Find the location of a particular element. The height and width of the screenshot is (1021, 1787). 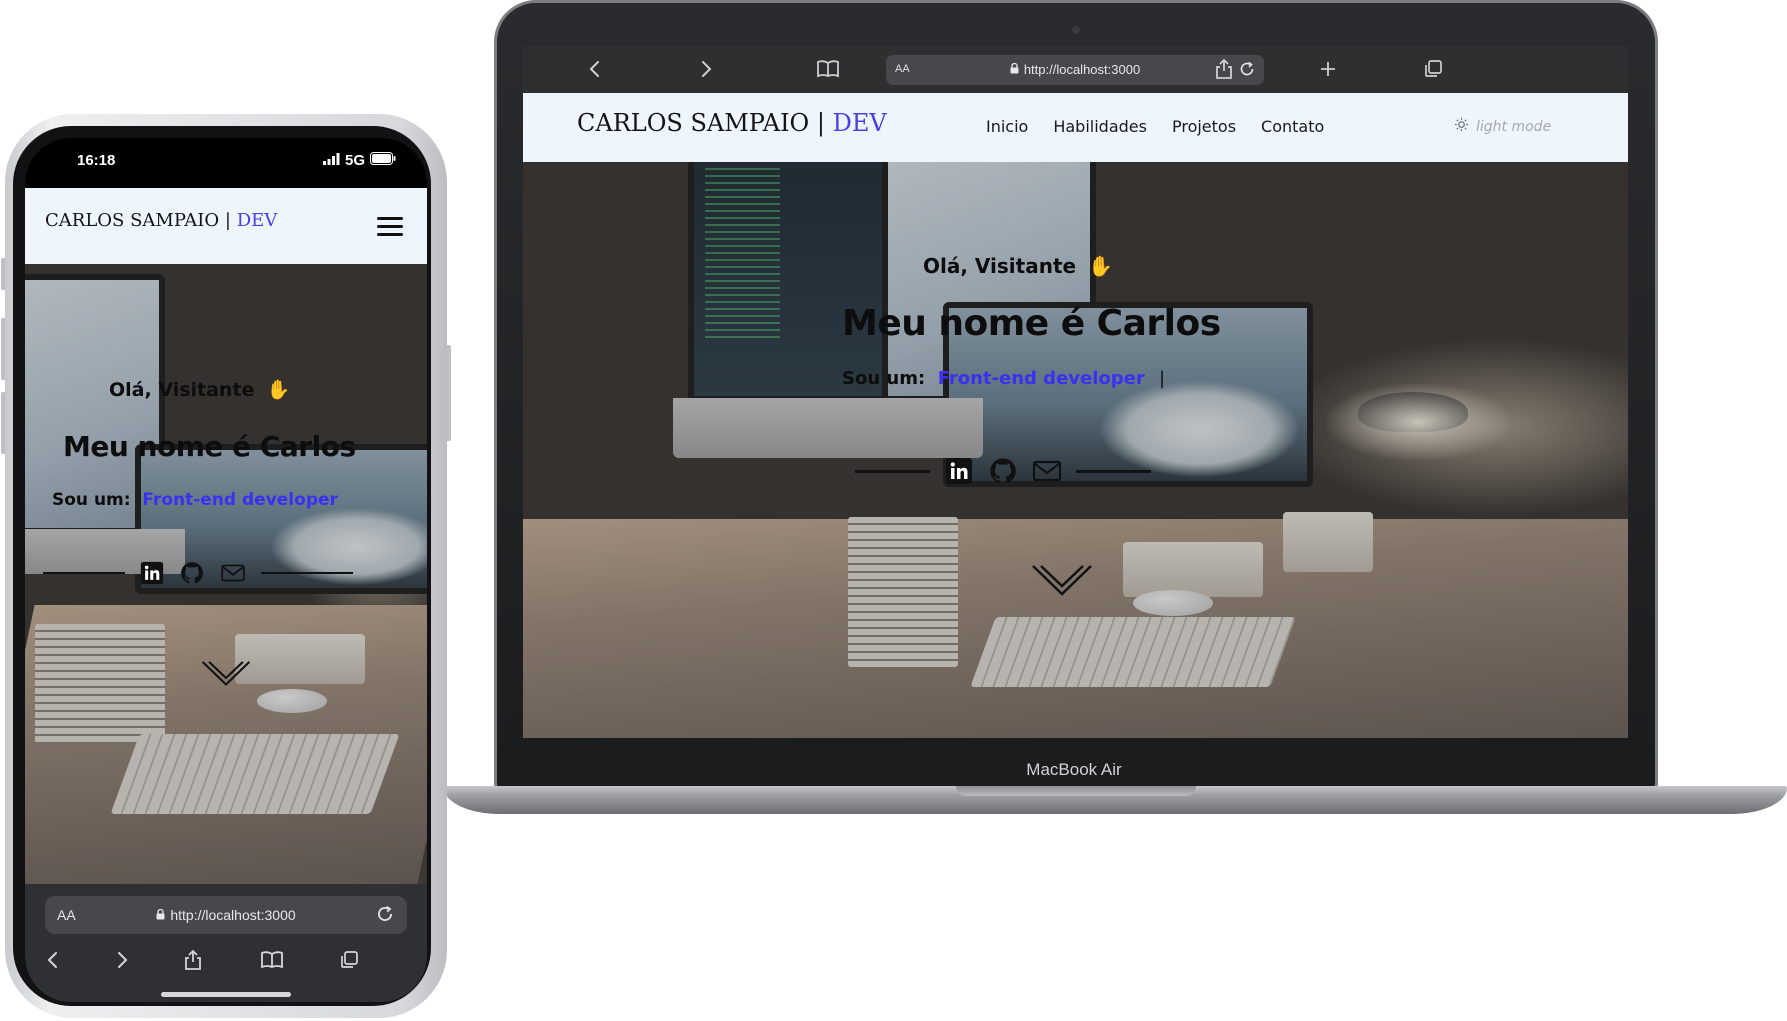

laptop-camera is located at coordinates (1076, 30).